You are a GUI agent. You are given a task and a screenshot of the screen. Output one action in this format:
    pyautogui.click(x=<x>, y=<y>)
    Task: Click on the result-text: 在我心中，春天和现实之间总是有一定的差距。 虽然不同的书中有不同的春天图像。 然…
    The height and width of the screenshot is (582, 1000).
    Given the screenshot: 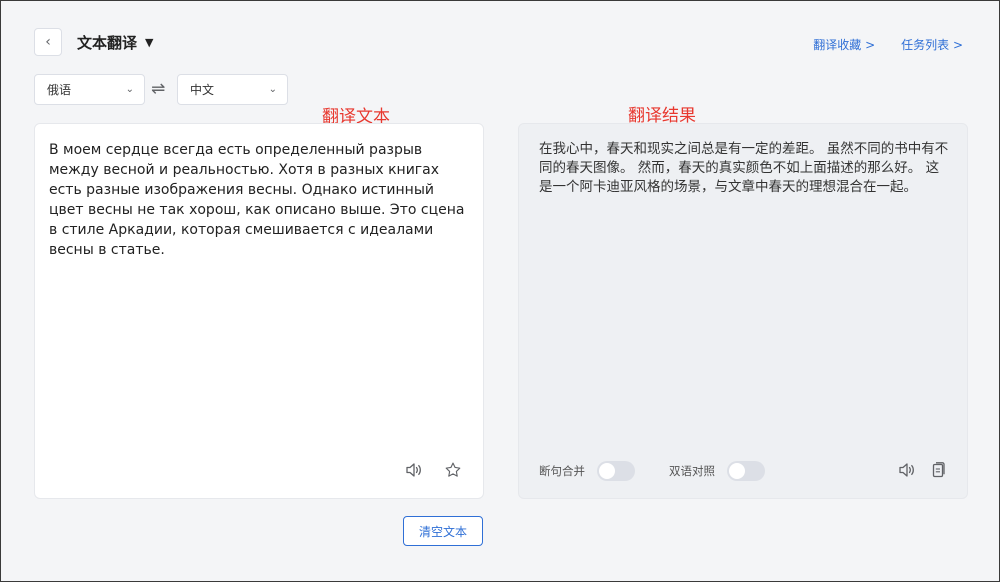 What is the action you would take?
    pyautogui.click(x=744, y=168)
    